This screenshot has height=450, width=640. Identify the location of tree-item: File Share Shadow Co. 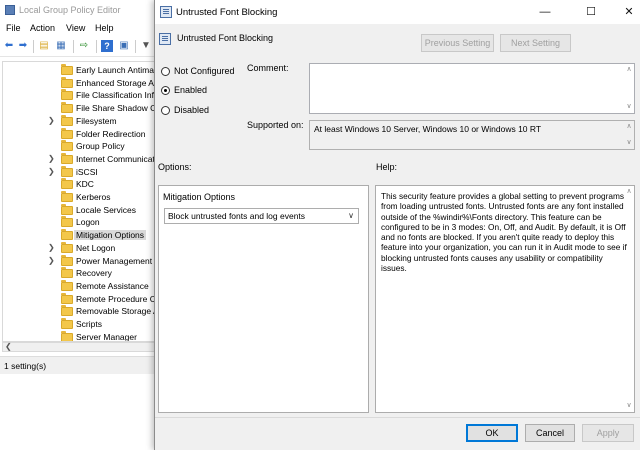
(80, 108).